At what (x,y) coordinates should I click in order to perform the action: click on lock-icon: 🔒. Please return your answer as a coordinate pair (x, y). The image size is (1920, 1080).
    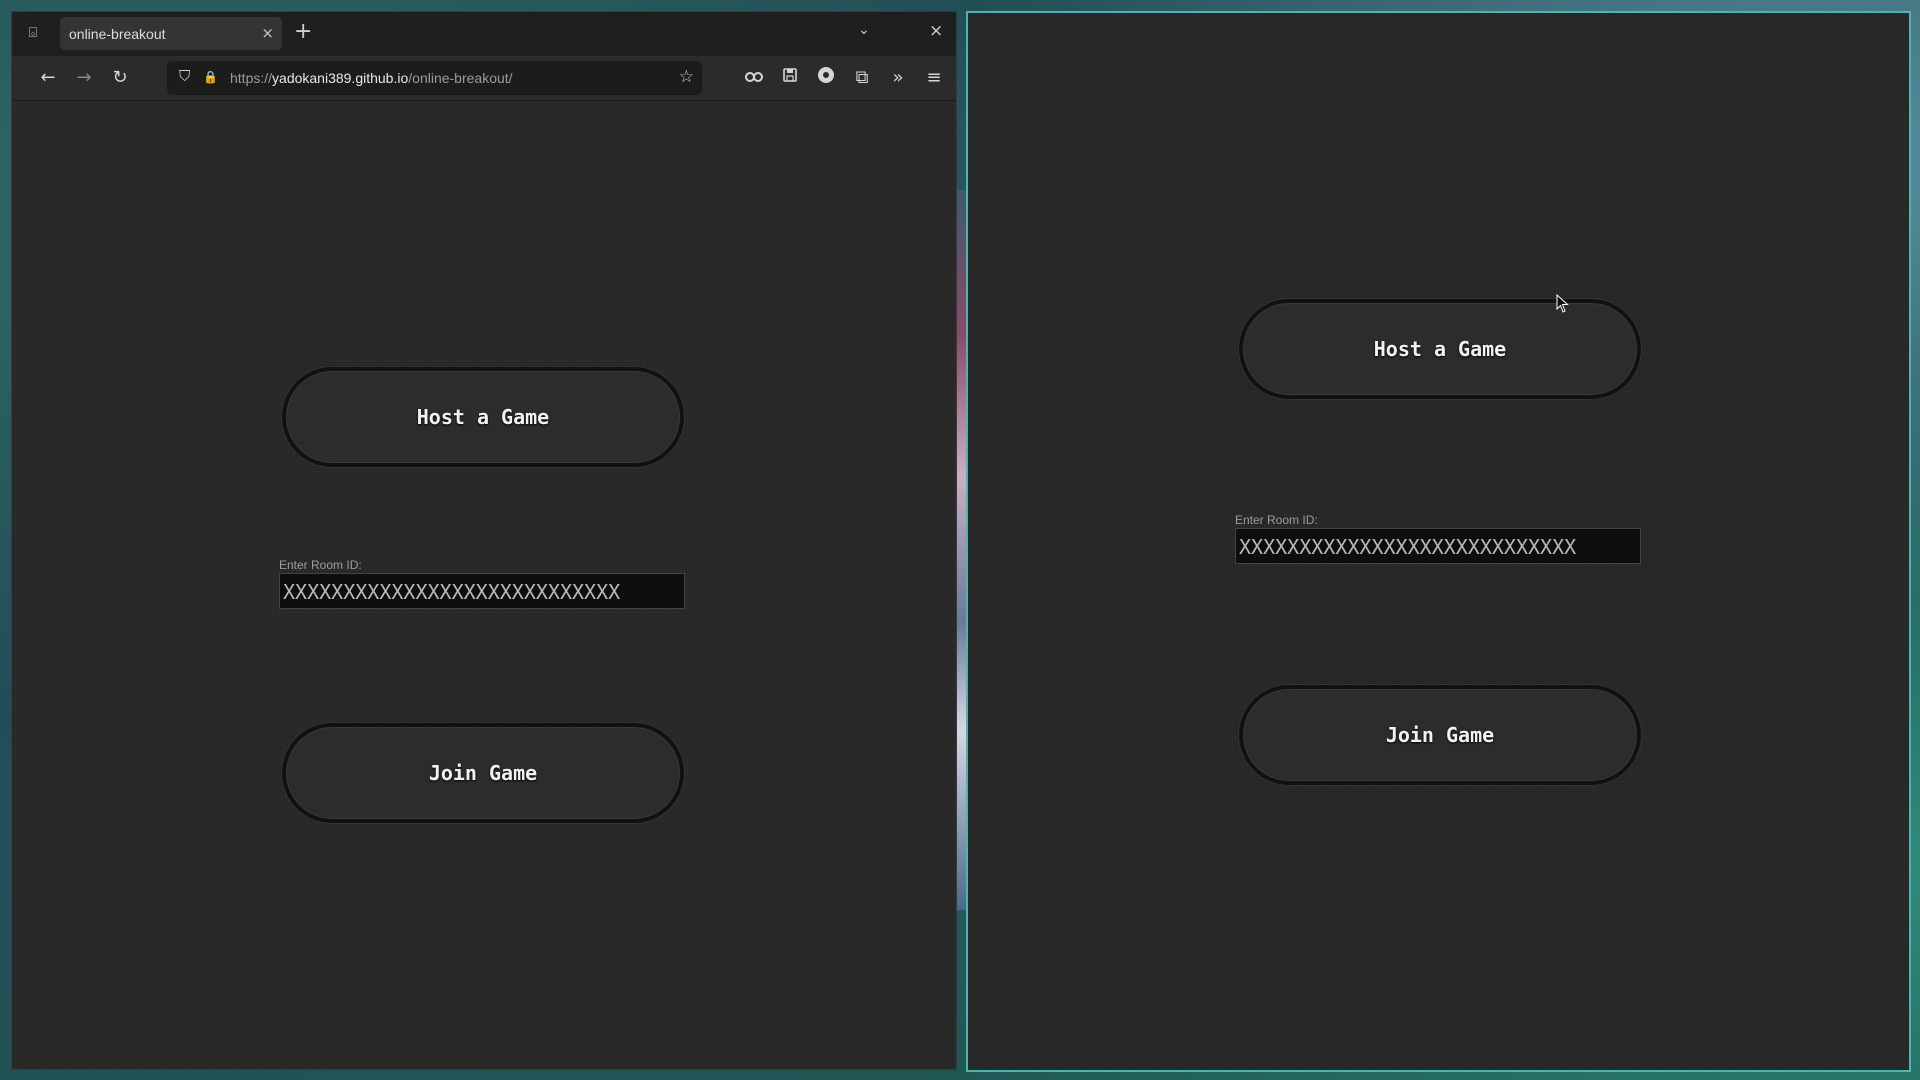
    Looking at the image, I should click on (210, 77).